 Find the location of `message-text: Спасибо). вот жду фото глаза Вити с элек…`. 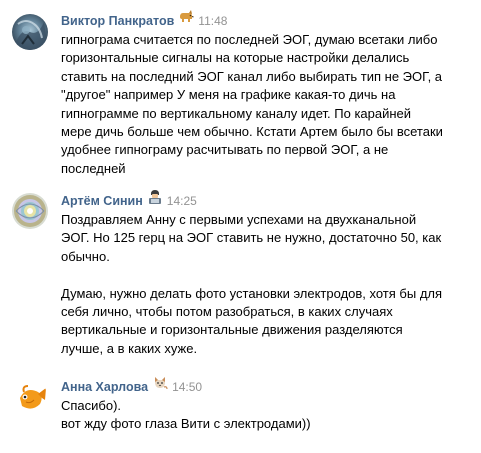

message-text: Спасибо). вот жду фото глаза Вити с элек… is located at coordinates (186, 415).